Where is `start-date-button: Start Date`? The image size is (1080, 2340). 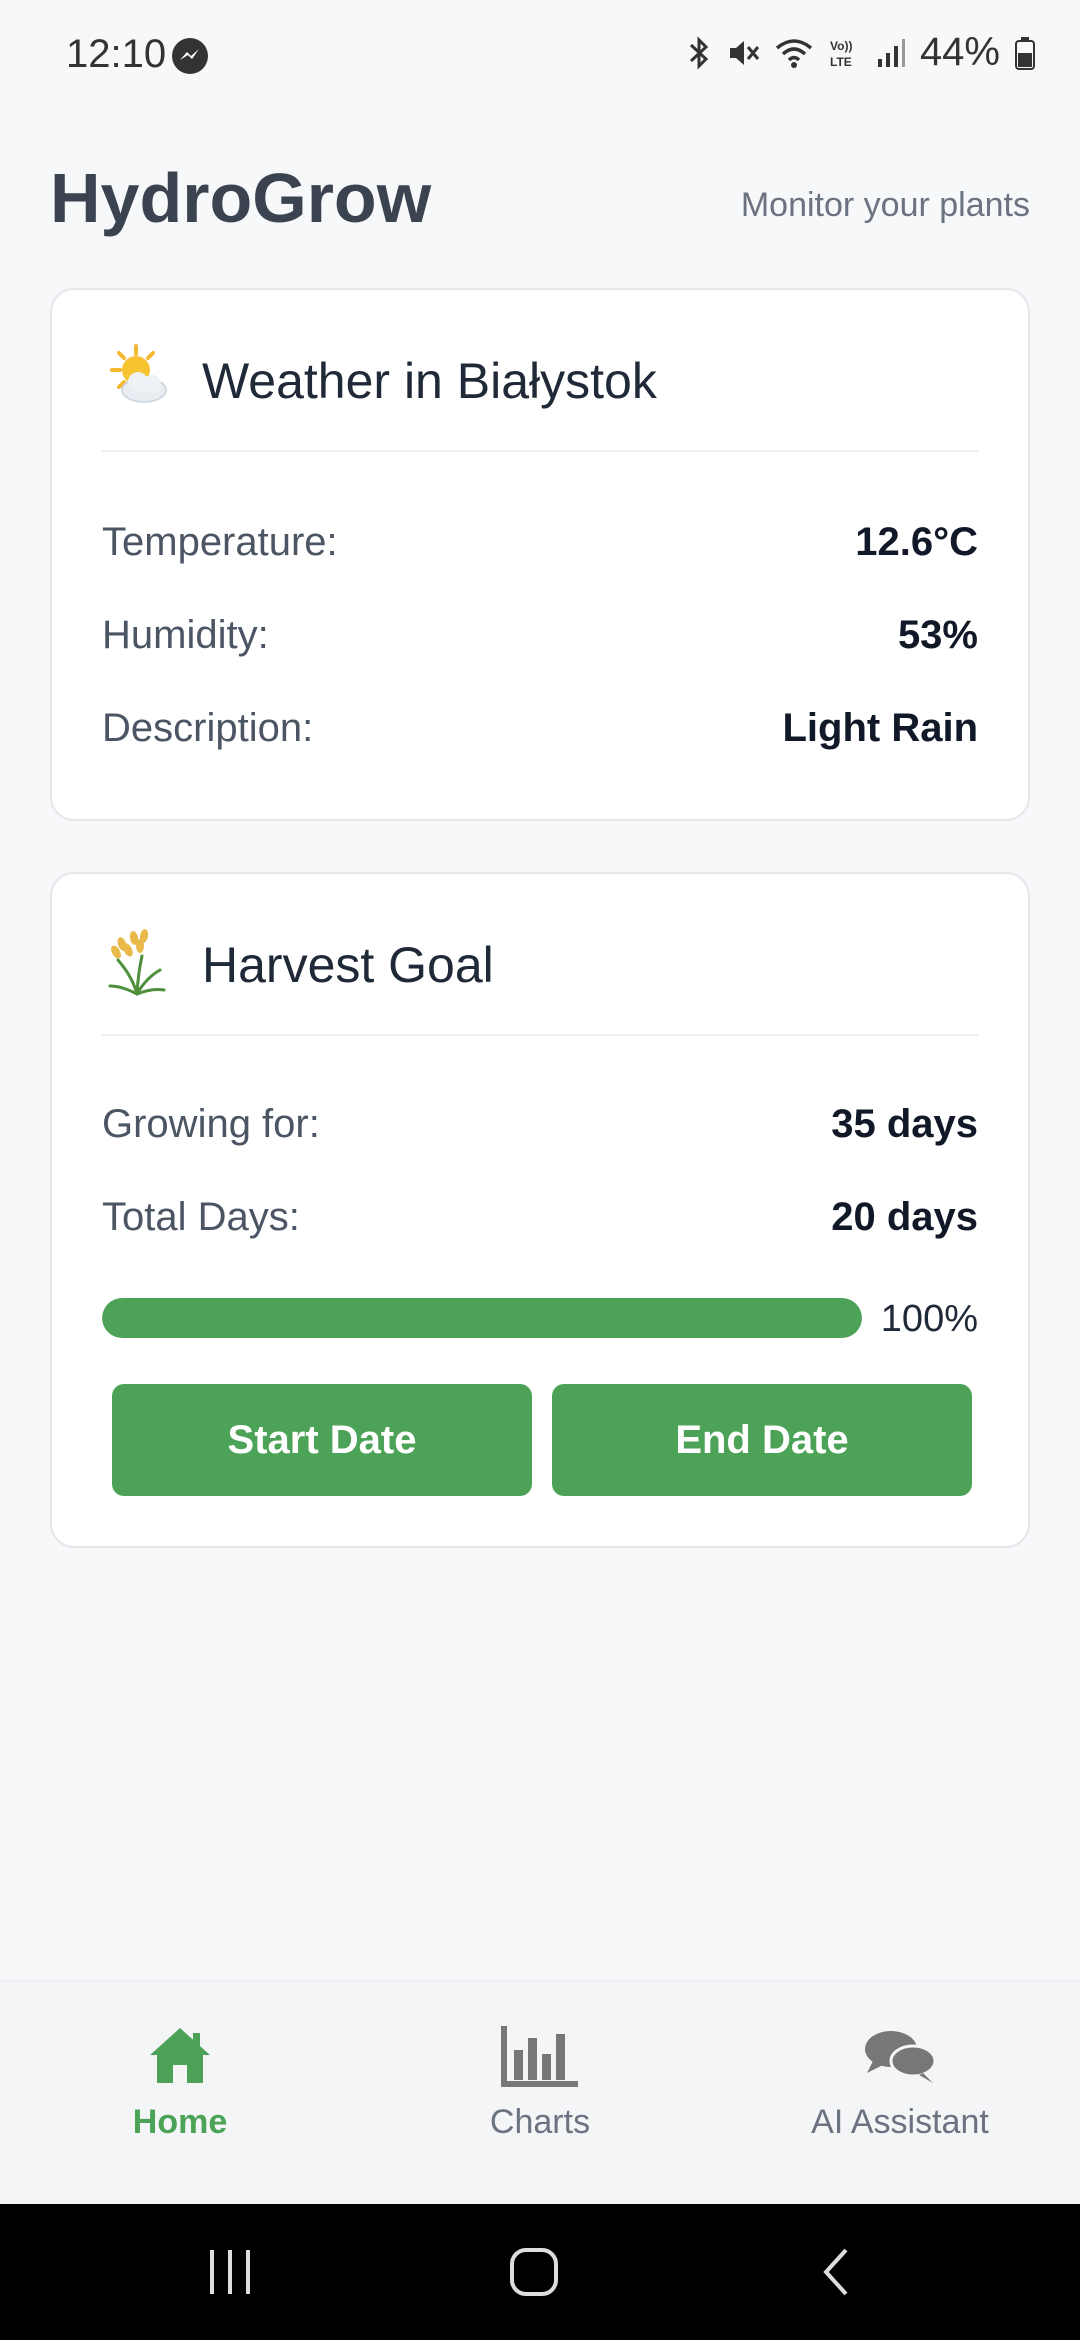
start-date-button: Start Date is located at coordinates (322, 1440).